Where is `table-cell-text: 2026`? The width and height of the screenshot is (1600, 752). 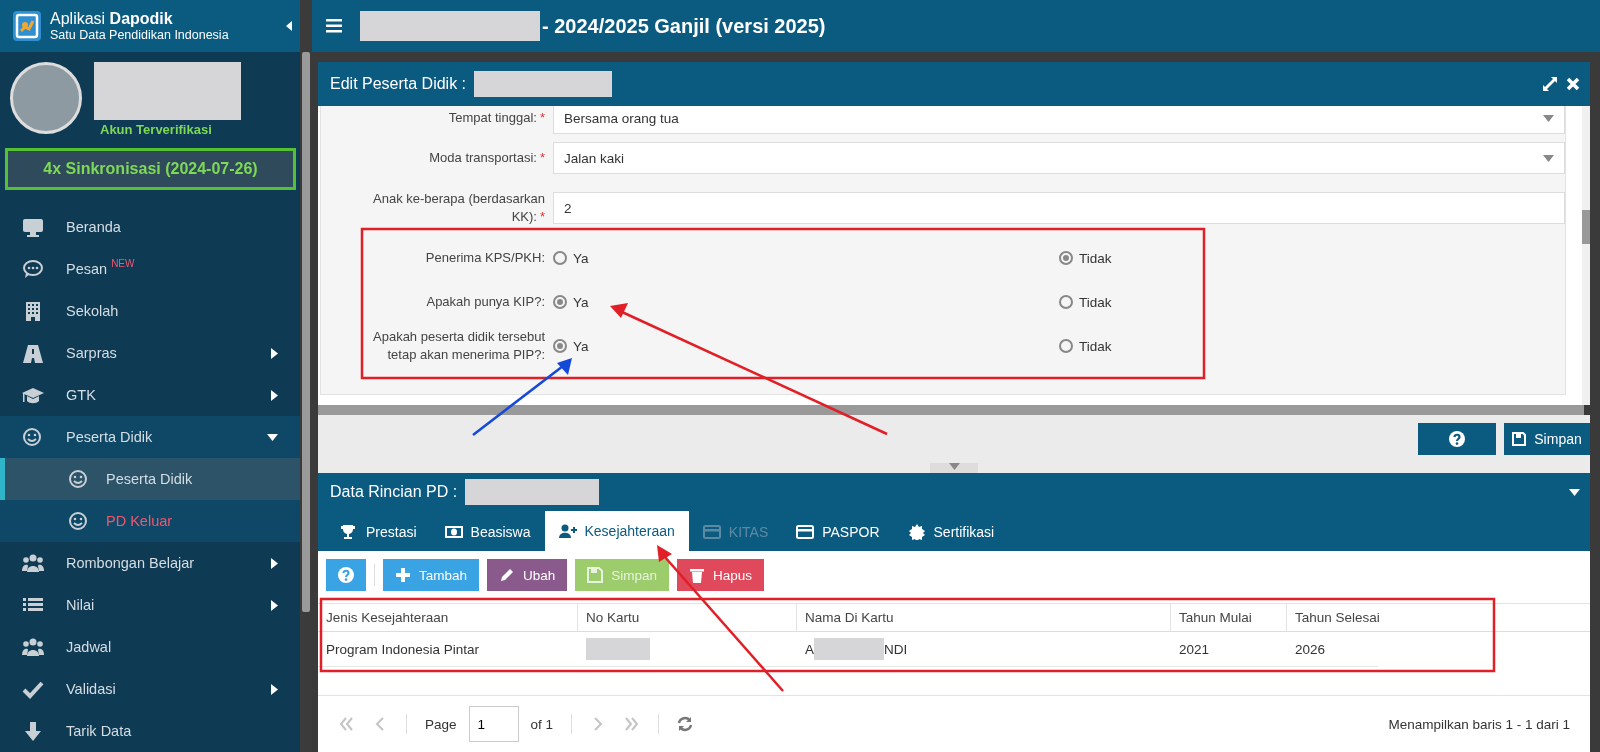
table-cell-text: 2026 is located at coordinates (1310, 649).